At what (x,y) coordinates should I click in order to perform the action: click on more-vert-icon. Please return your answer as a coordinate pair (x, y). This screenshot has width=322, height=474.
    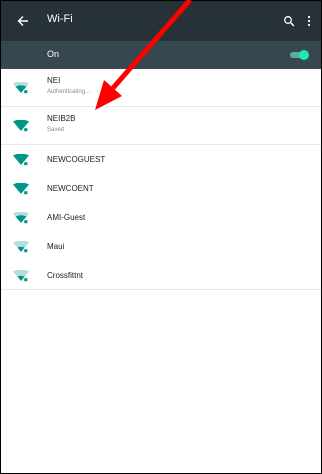
    Looking at the image, I should click on (309, 21).